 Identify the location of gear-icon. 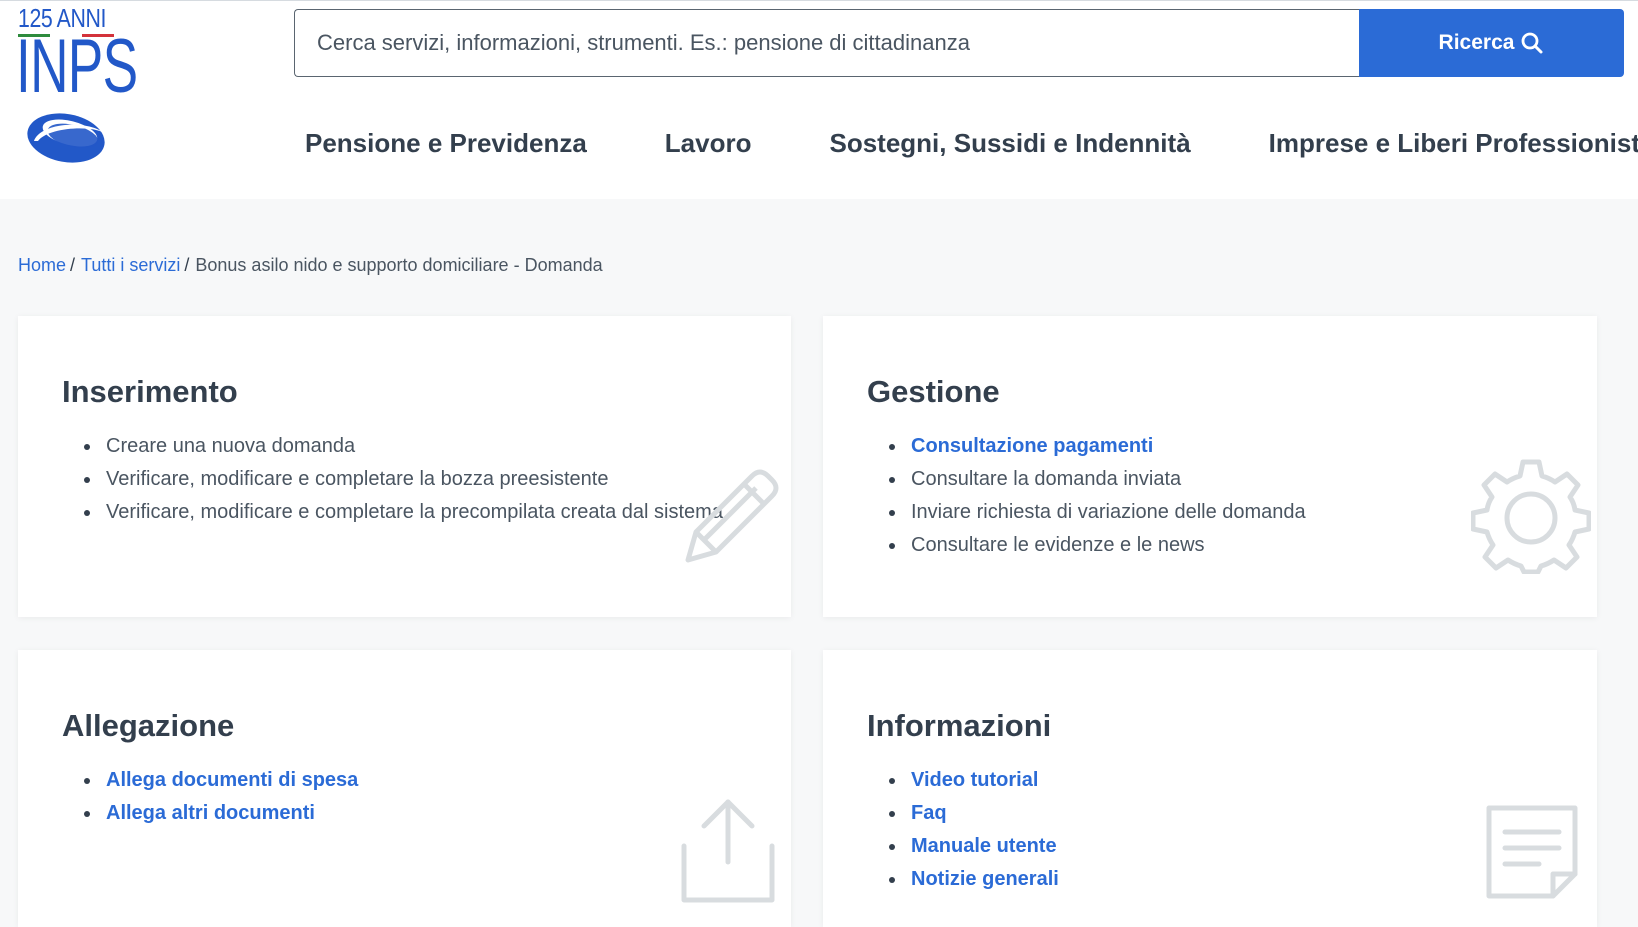
(1531, 516).